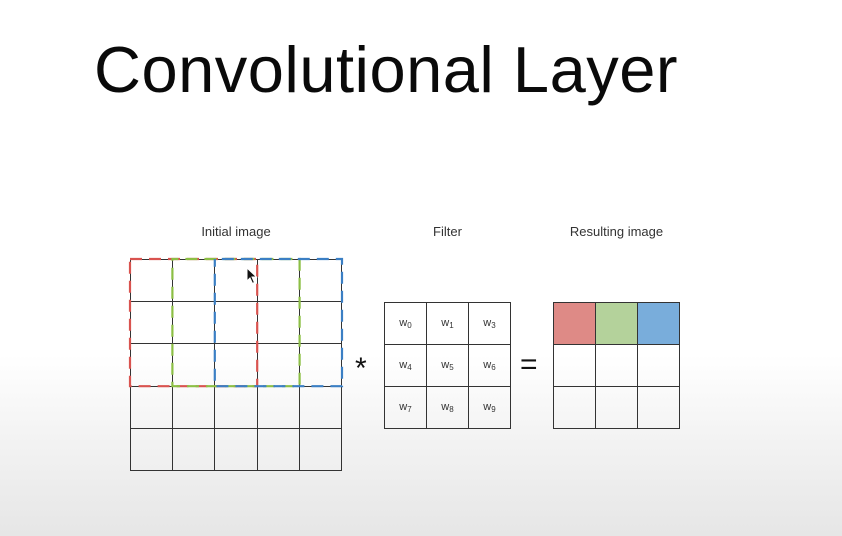 Image resolution: width=842 pixels, height=536 pixels. I want to click on resulting-image-caption: Resulting image, so click(616, 231).